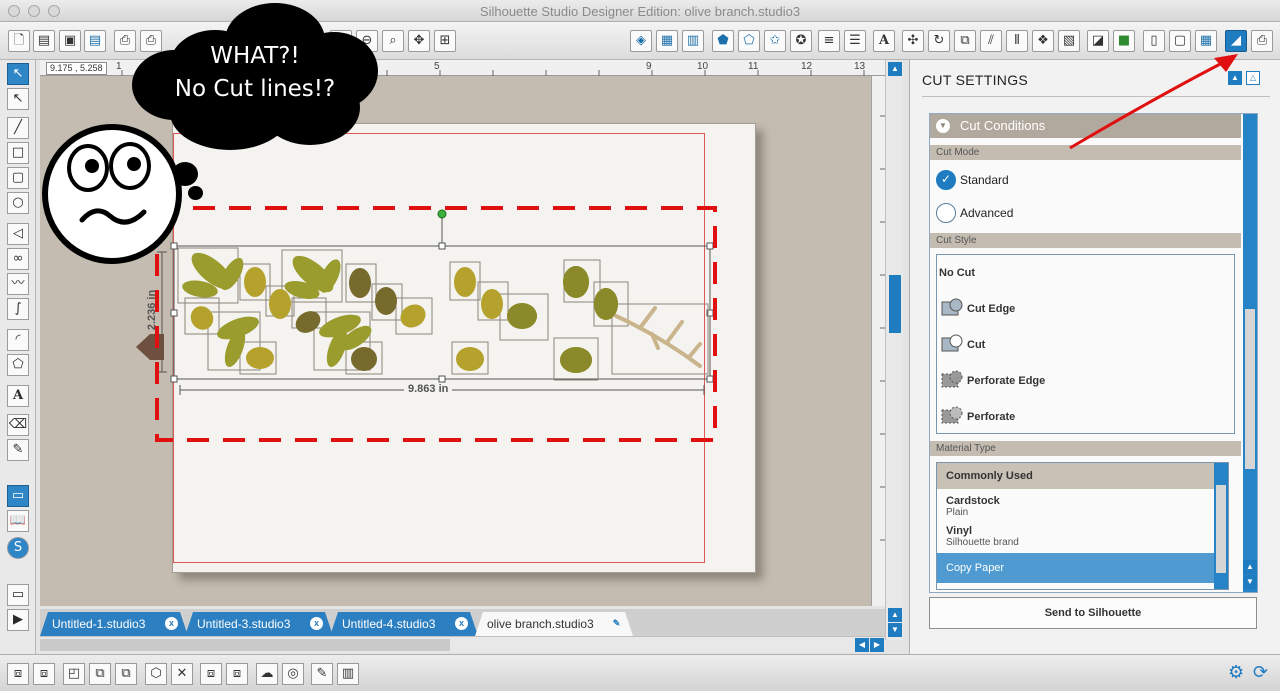 Image resolution: width=1280 pixels, height=691 pixels. I want to click on rounded-rectangle-tool-icon: ▢, so click(18, 178).